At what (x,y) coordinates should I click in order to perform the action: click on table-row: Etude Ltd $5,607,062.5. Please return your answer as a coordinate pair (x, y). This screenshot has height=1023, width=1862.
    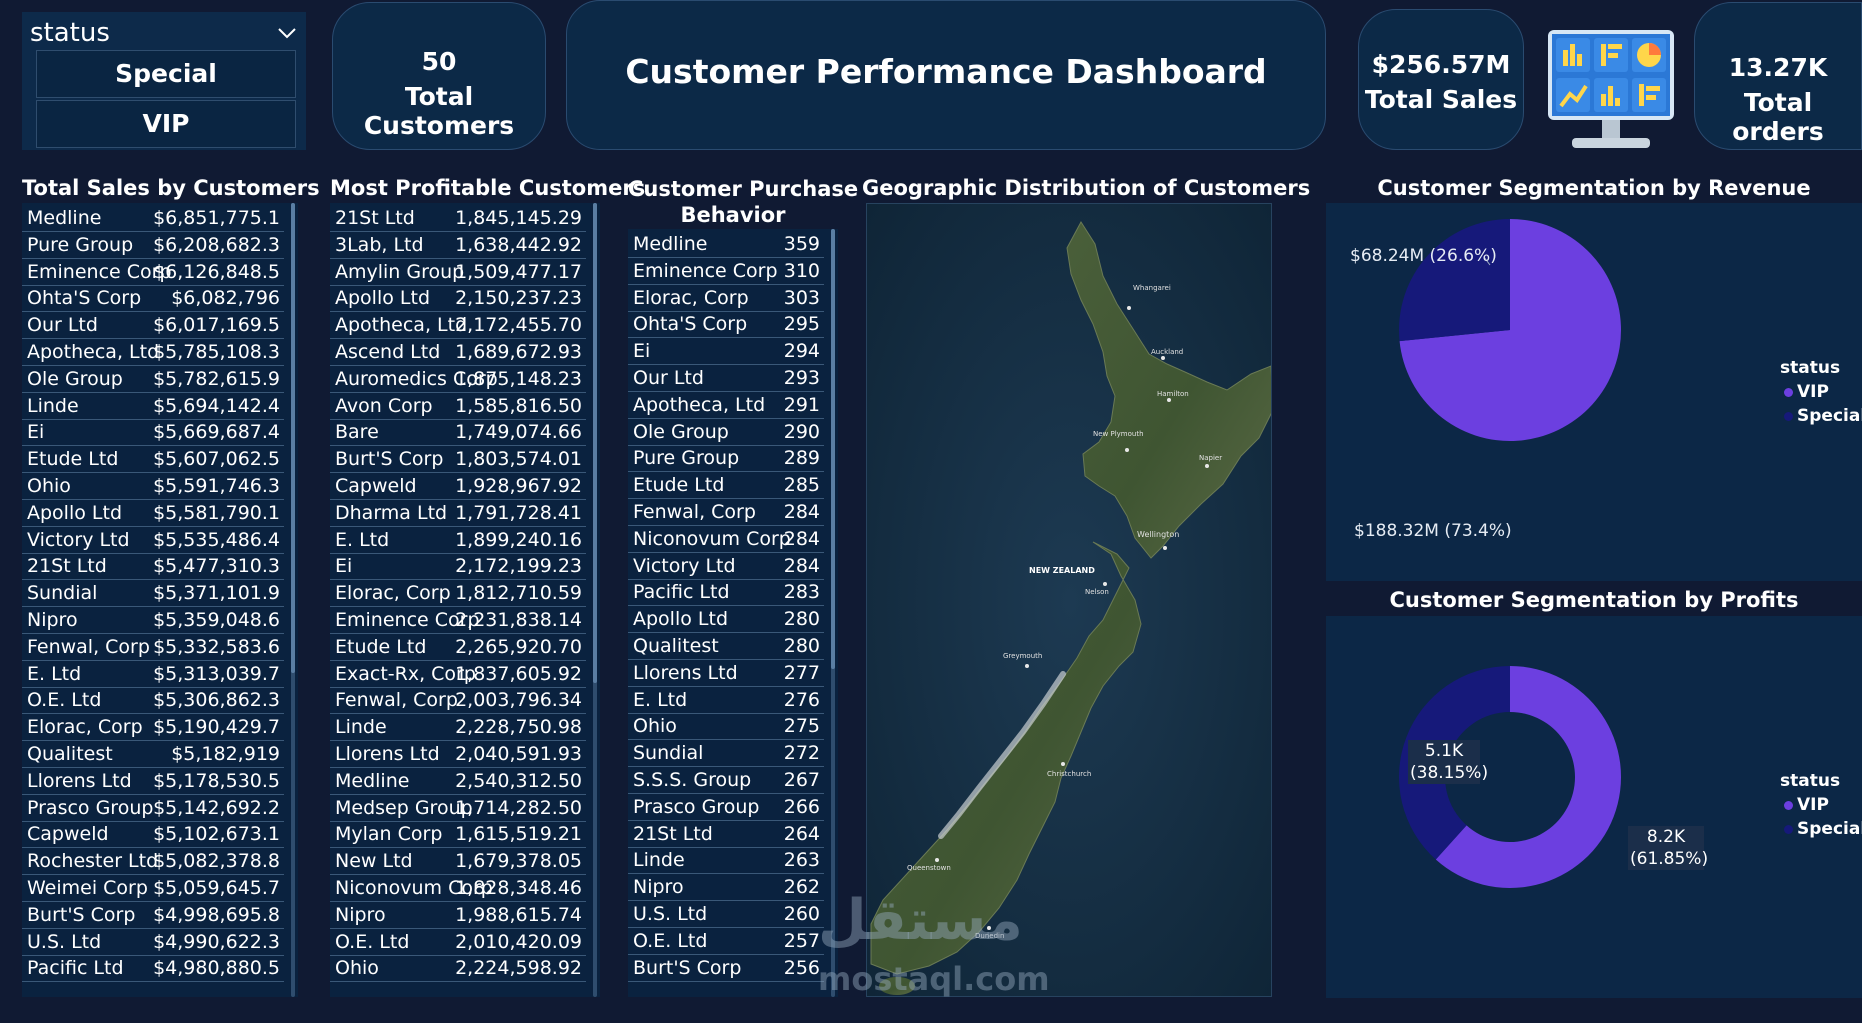
    Looking at the image, I should click on (153, 460).